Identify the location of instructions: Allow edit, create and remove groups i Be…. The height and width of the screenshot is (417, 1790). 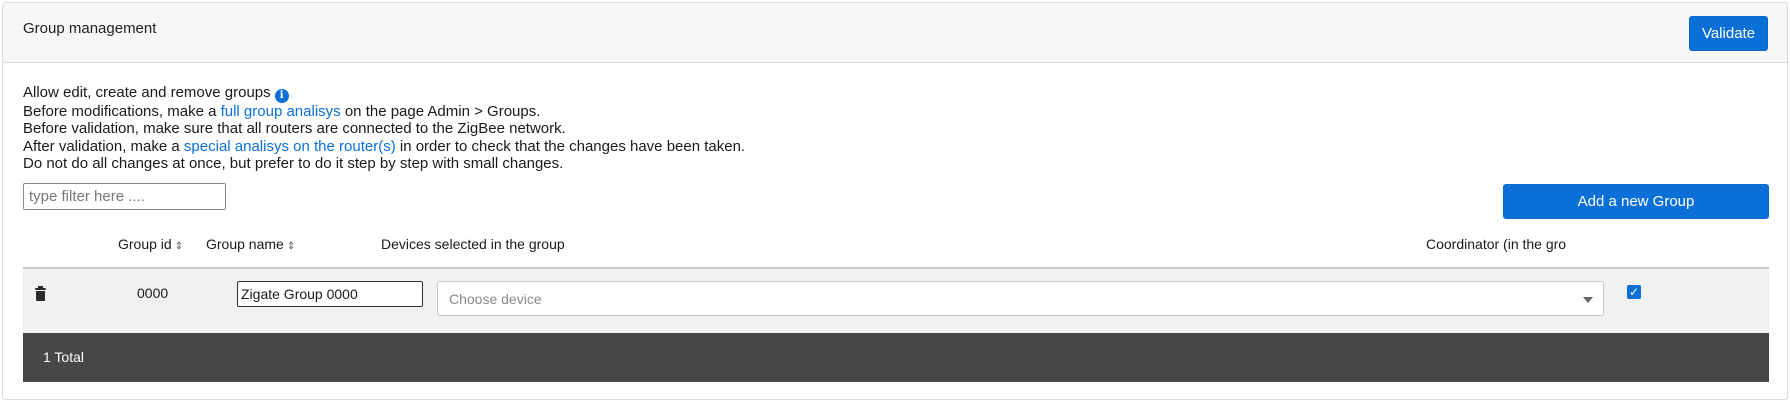
(384, 128).